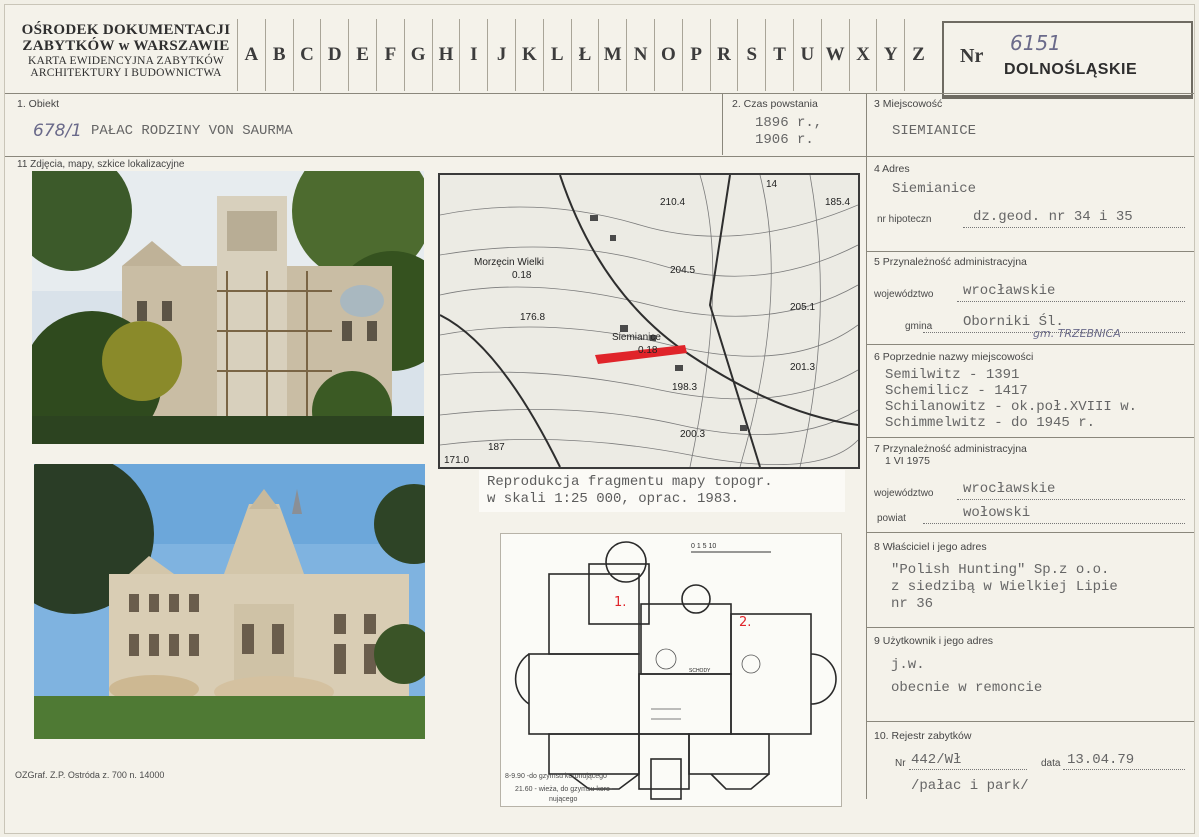 This screenshot has height=837, width=1199. What do you see at coordinates (934, 131) in the screenshot?
I see `miejscowosc-value: SIEMIANICE` at bounding box center [934, 131].